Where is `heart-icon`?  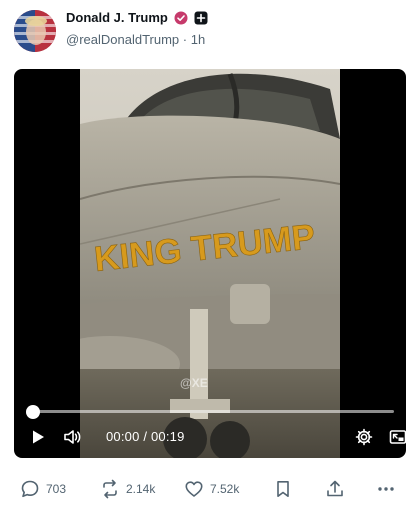 heart-icon is located at coordinates (194, 489).